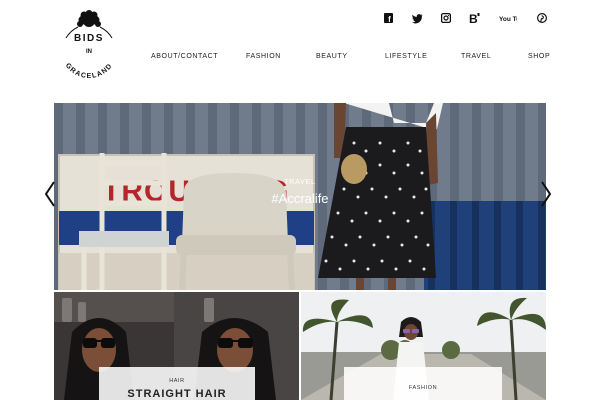 The height and width of the screenshot is (400, 600). I want to click on nav-item-about-contact: ABOUT/CONTACT, so click(184, 56).